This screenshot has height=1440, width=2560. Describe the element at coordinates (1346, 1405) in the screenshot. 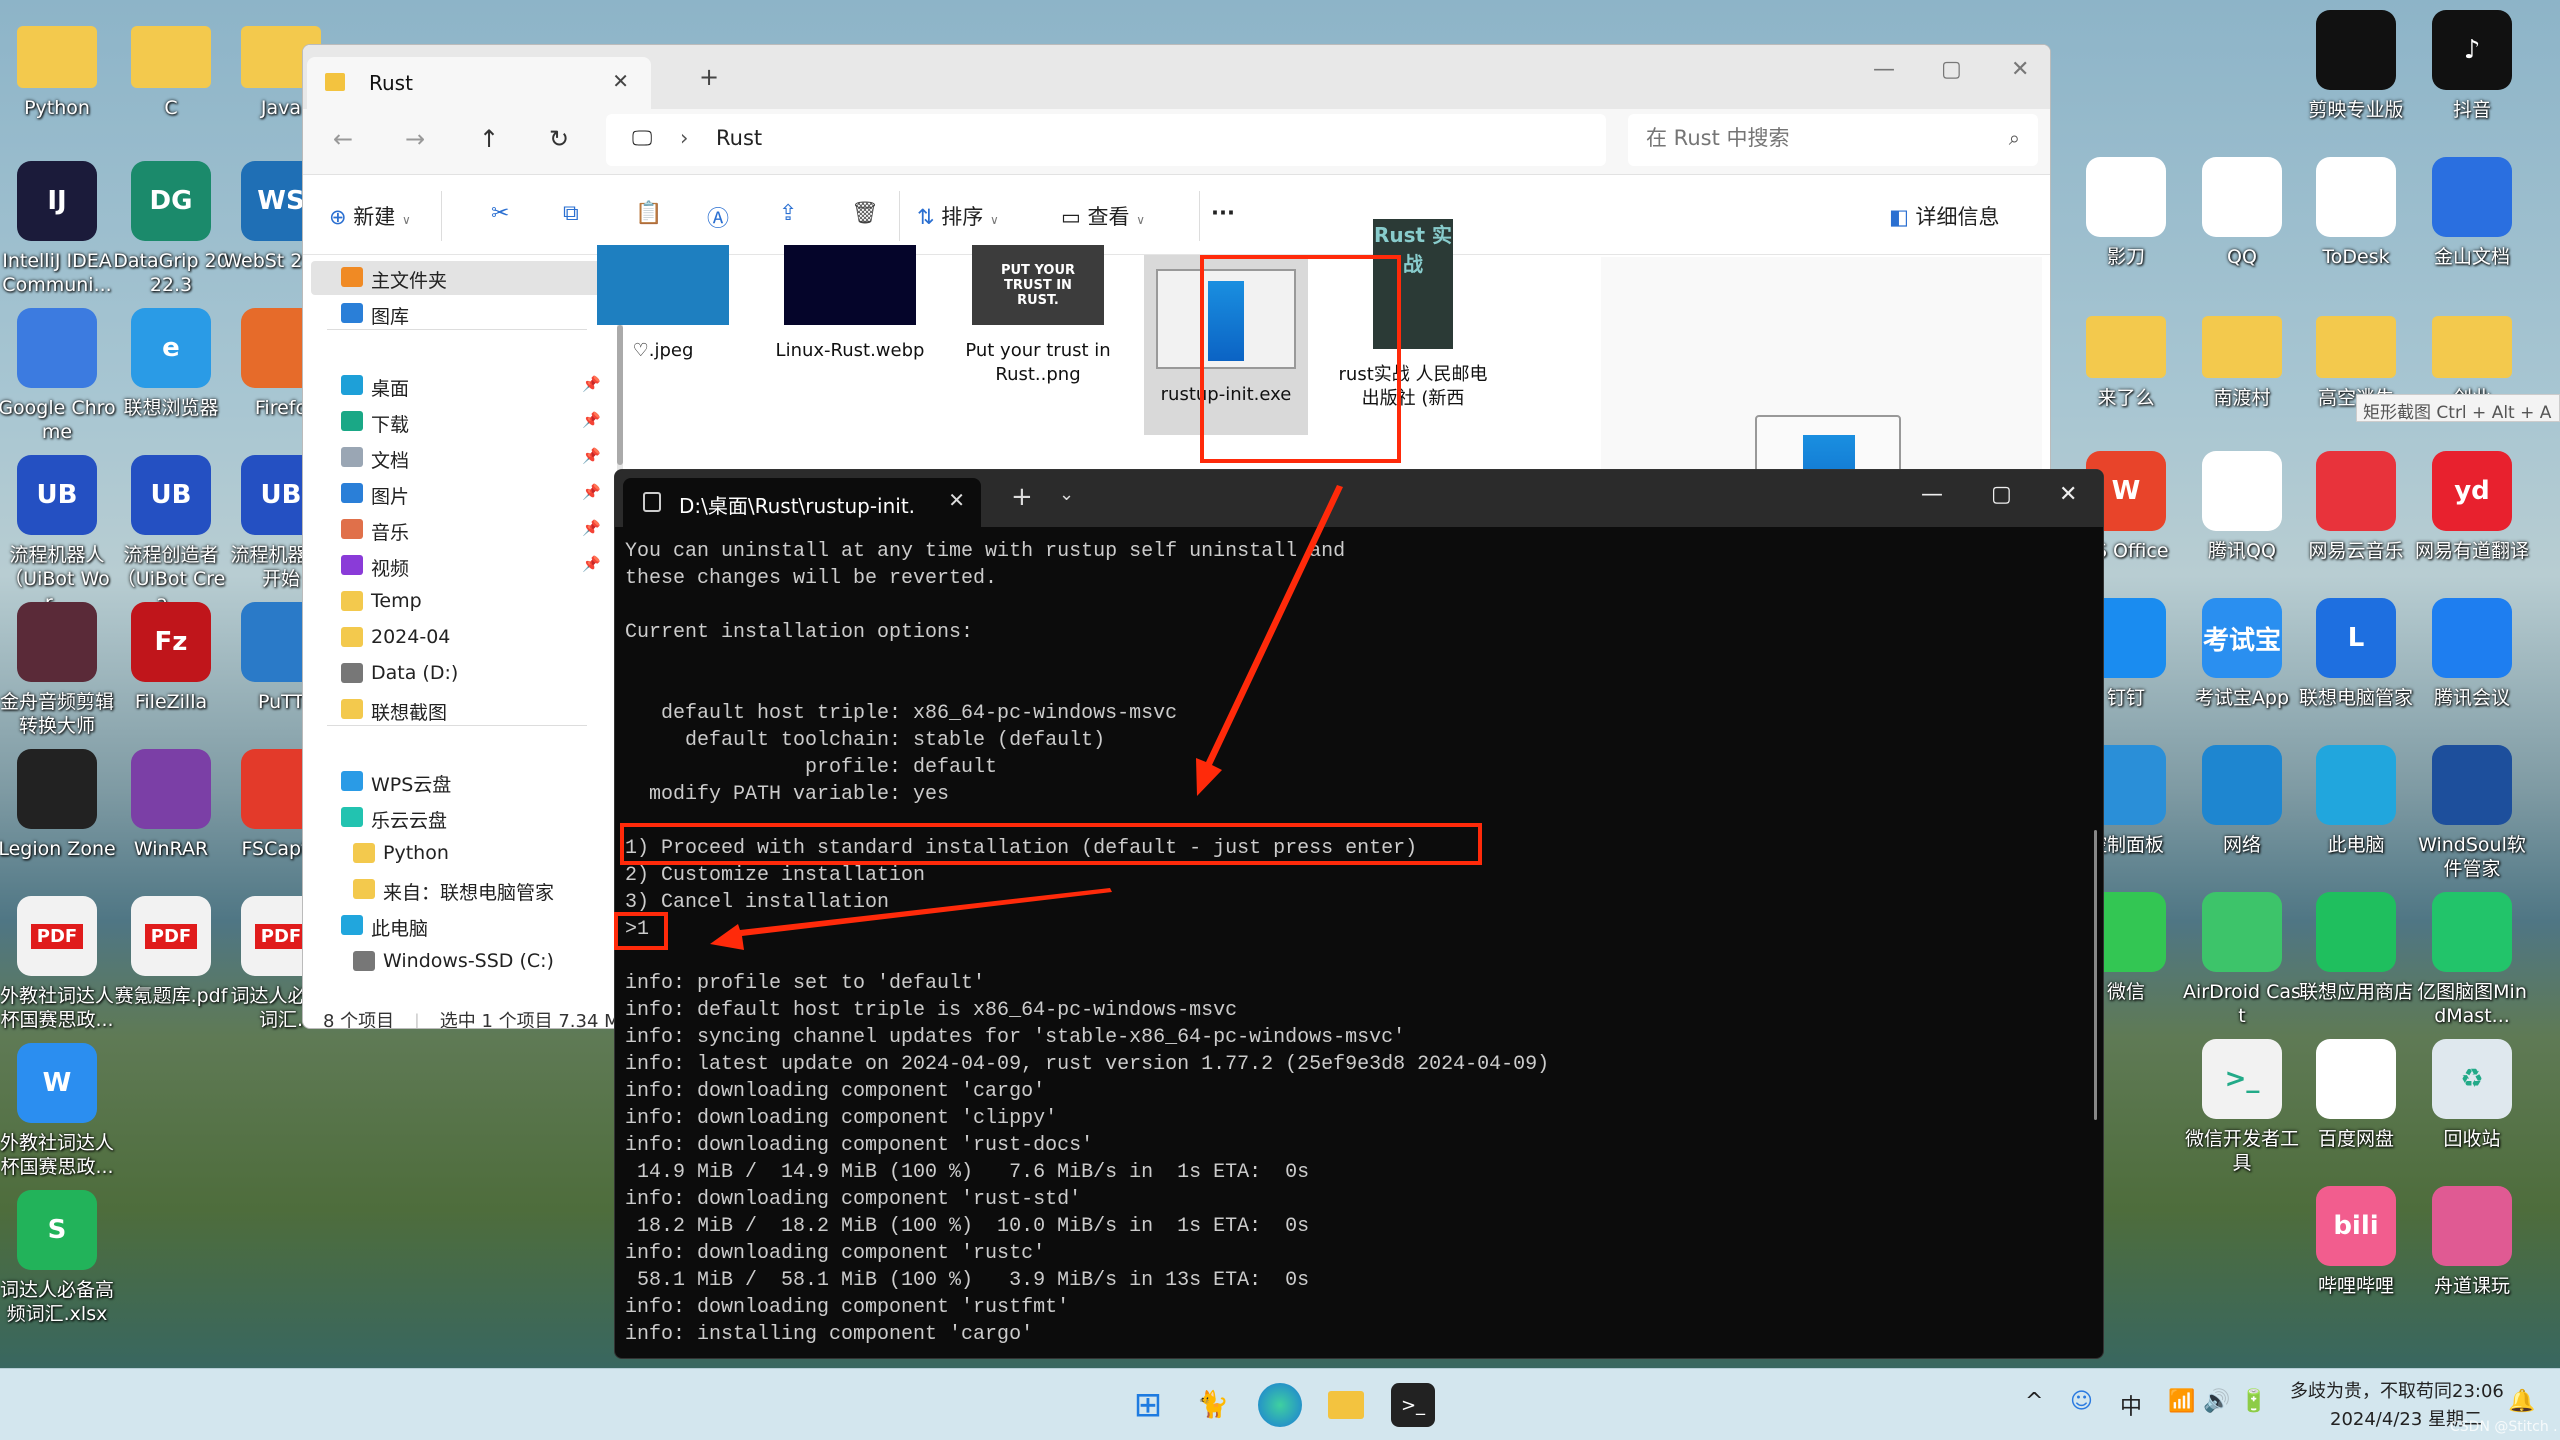

I see `file-explorer-icon` at that location.